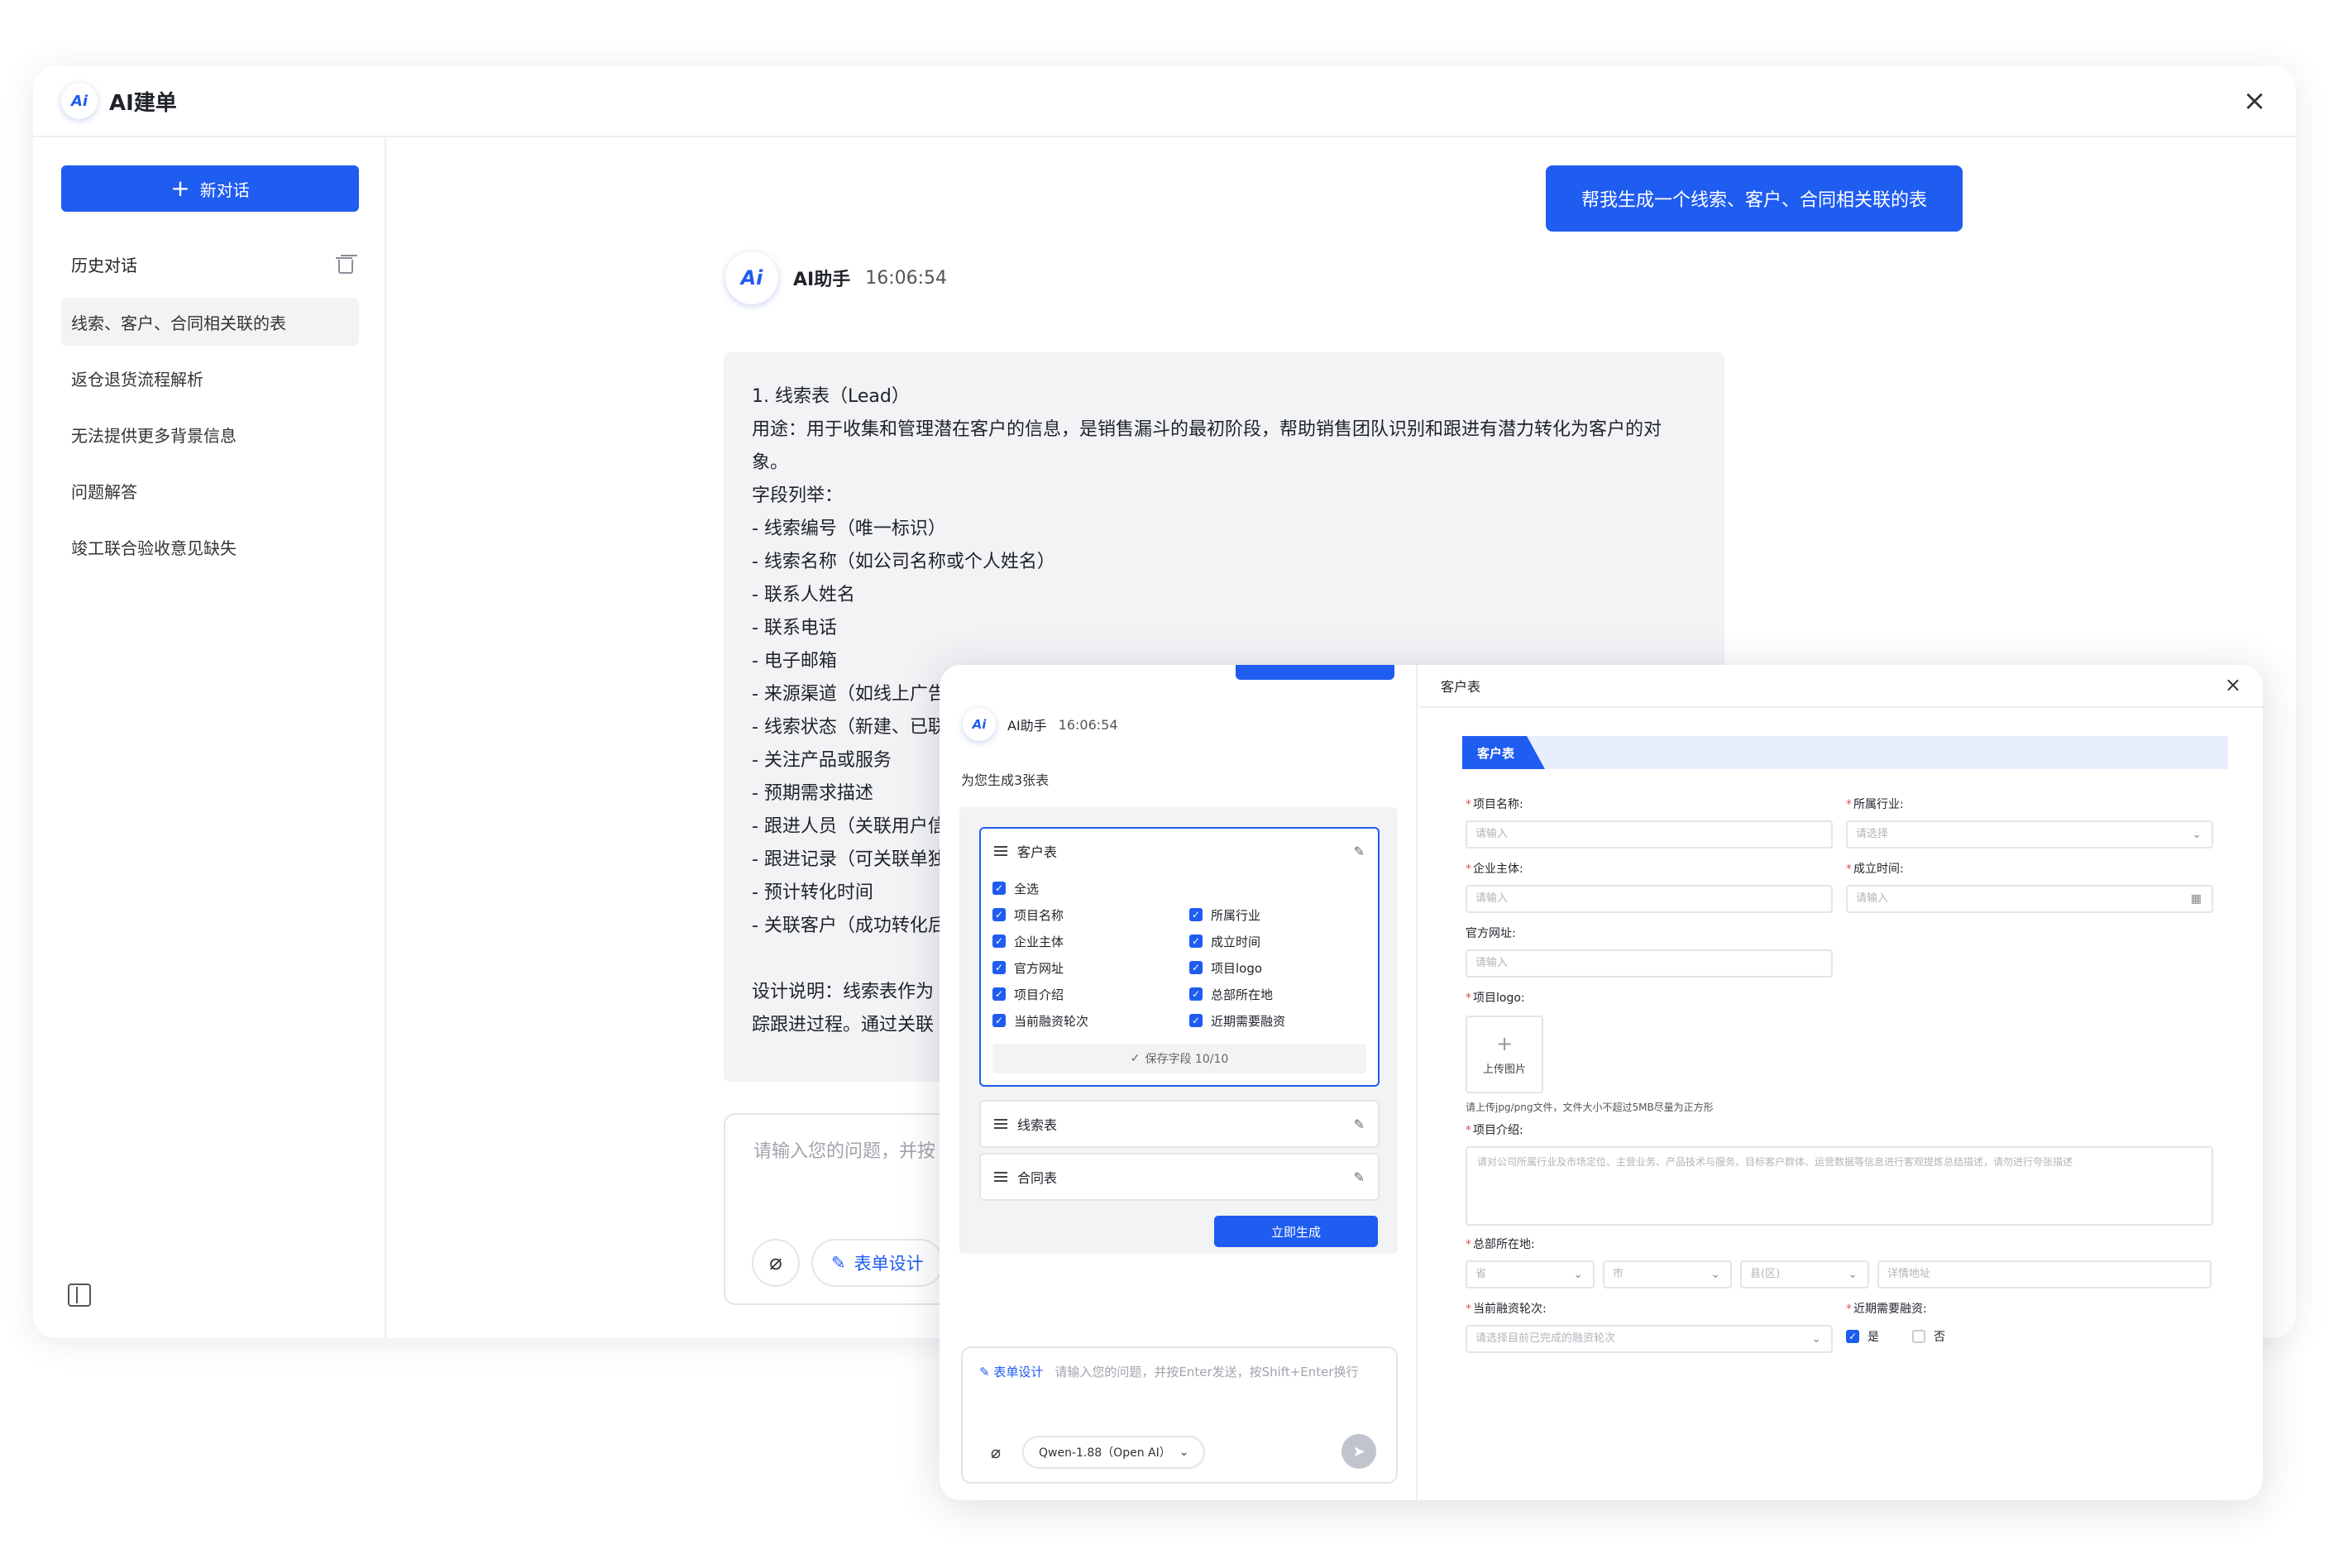  What do you see at coordinates (1187, 1059) in the screenshot?
I see `save-fields-label: 保存字段 10/10` at bounding box center [1187, 1059].